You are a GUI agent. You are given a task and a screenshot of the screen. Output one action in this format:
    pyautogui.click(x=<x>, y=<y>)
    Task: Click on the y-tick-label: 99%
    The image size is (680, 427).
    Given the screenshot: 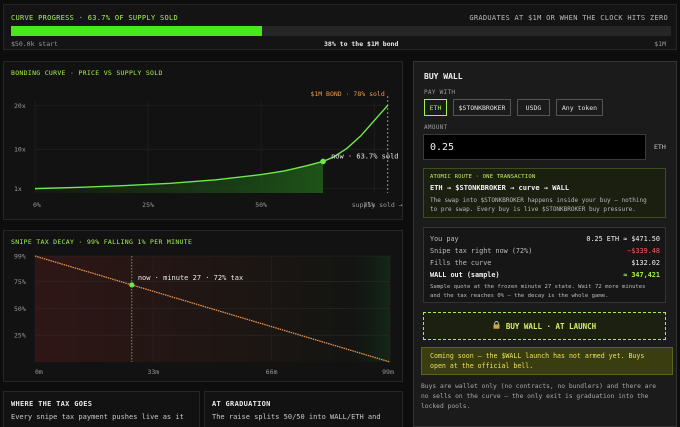 What is the action you would take?
    pyautogui.click(x=20, y=257)
    